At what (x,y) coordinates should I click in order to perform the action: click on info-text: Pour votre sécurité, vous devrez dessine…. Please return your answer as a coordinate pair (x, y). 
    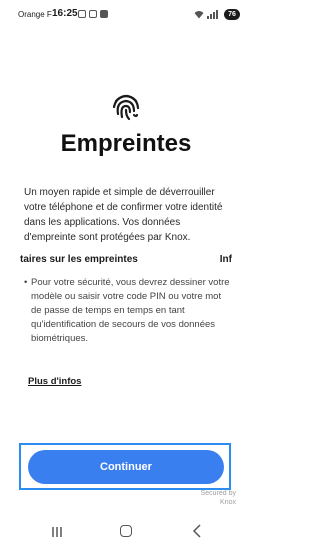
    Looking at the image, I should click on (130, 310).